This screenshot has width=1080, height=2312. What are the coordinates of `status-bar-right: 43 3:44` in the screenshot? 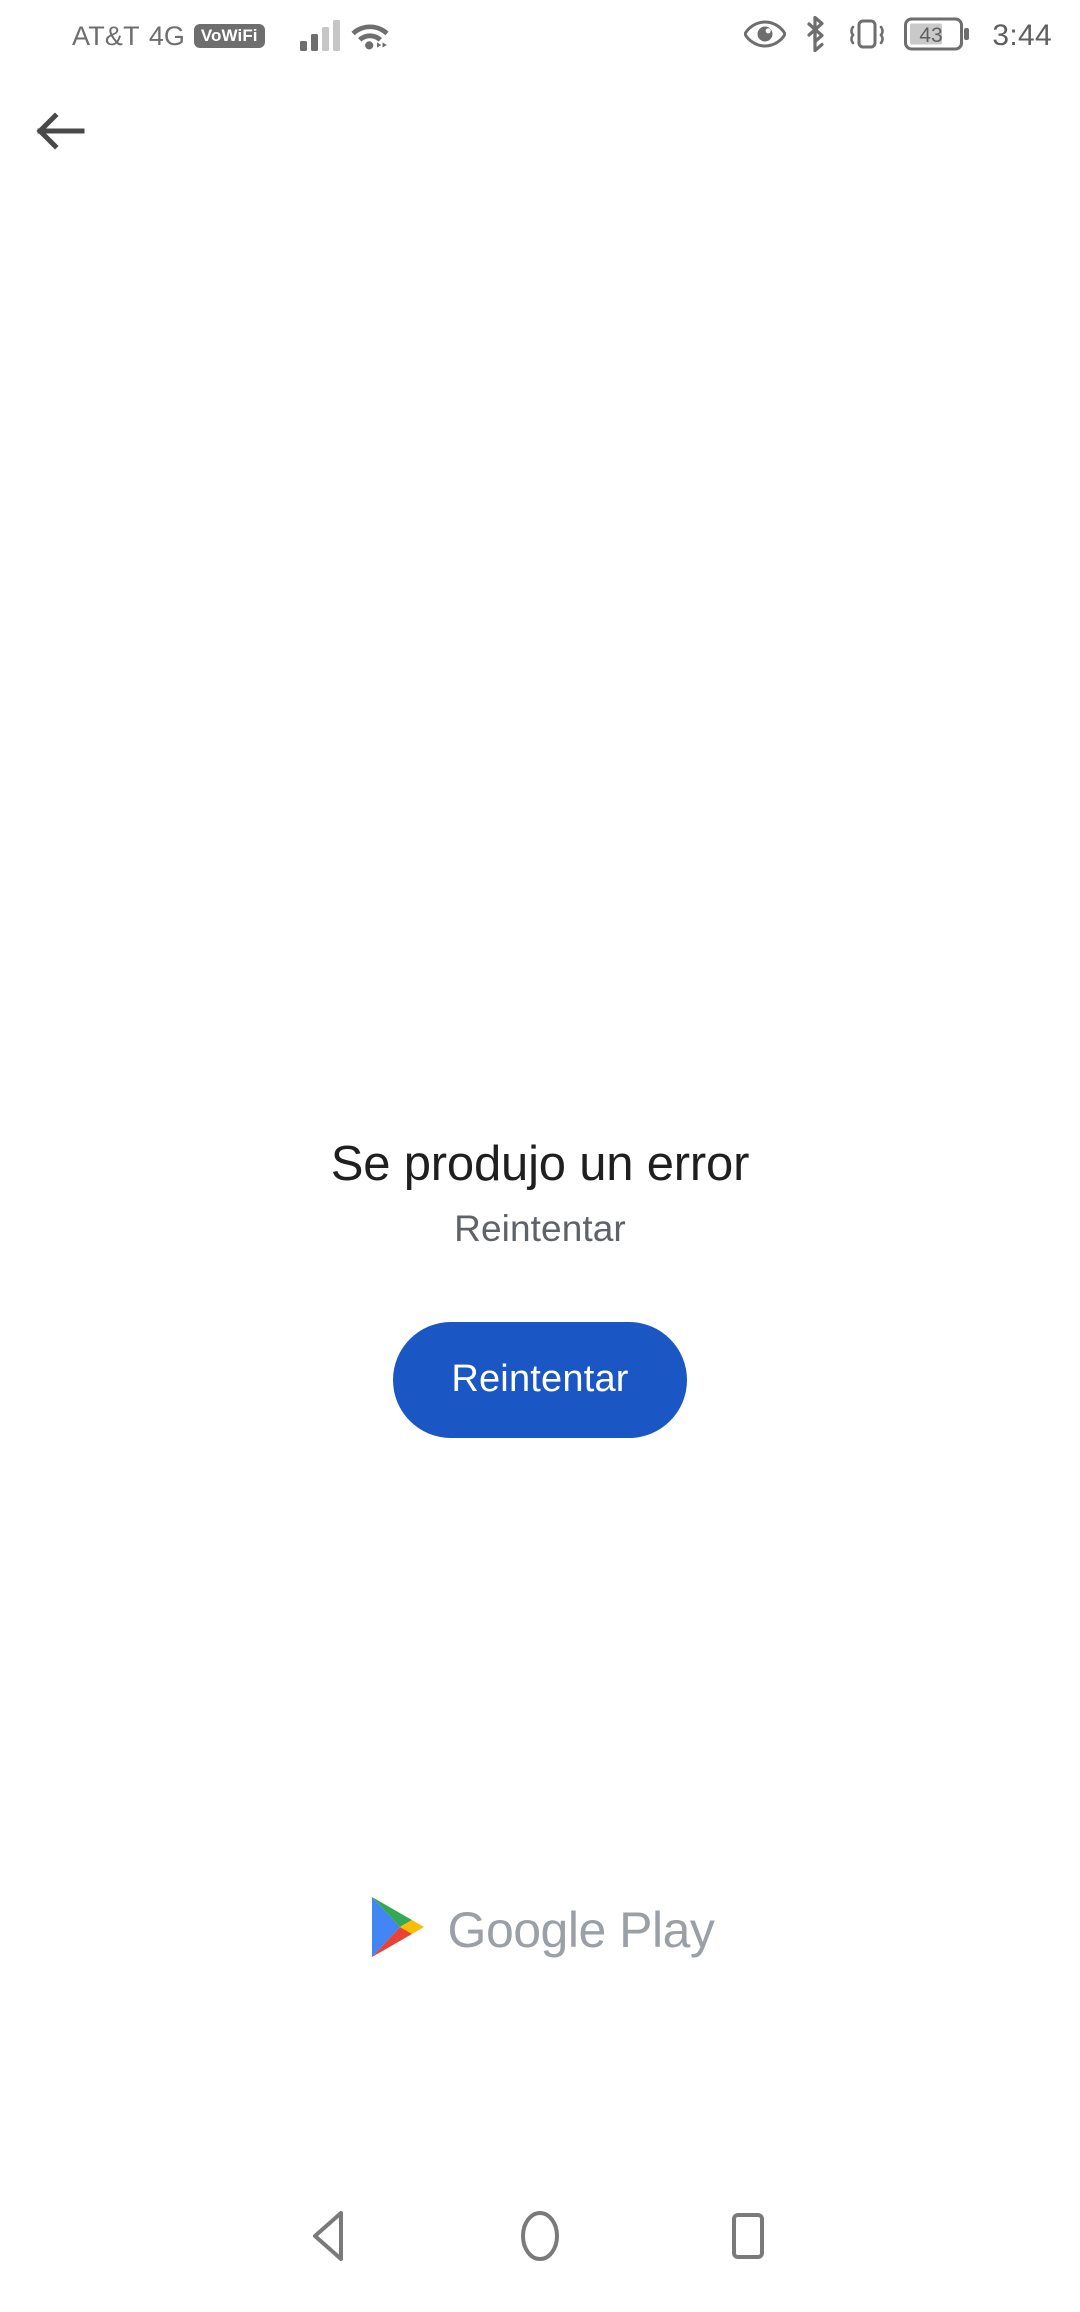 It's located at (897, 36).